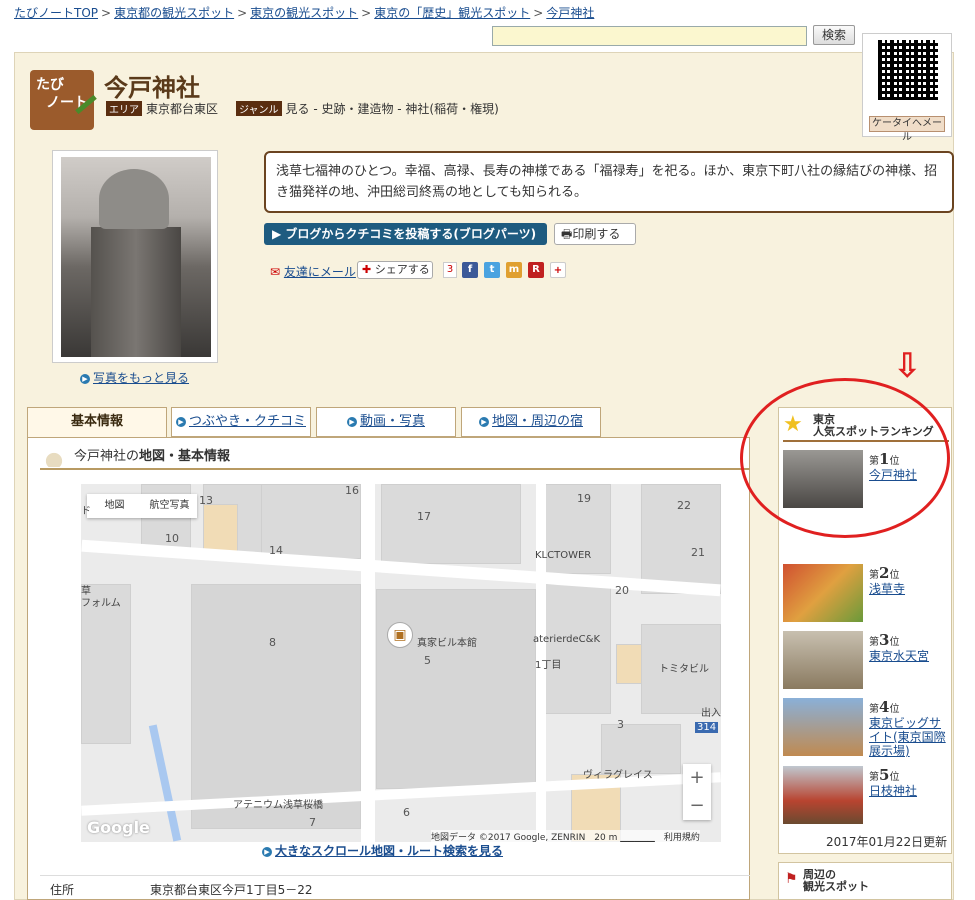  Describe the element at coordinates (834, 35) in the screenshot. I see `search-button: 検索` at that location.